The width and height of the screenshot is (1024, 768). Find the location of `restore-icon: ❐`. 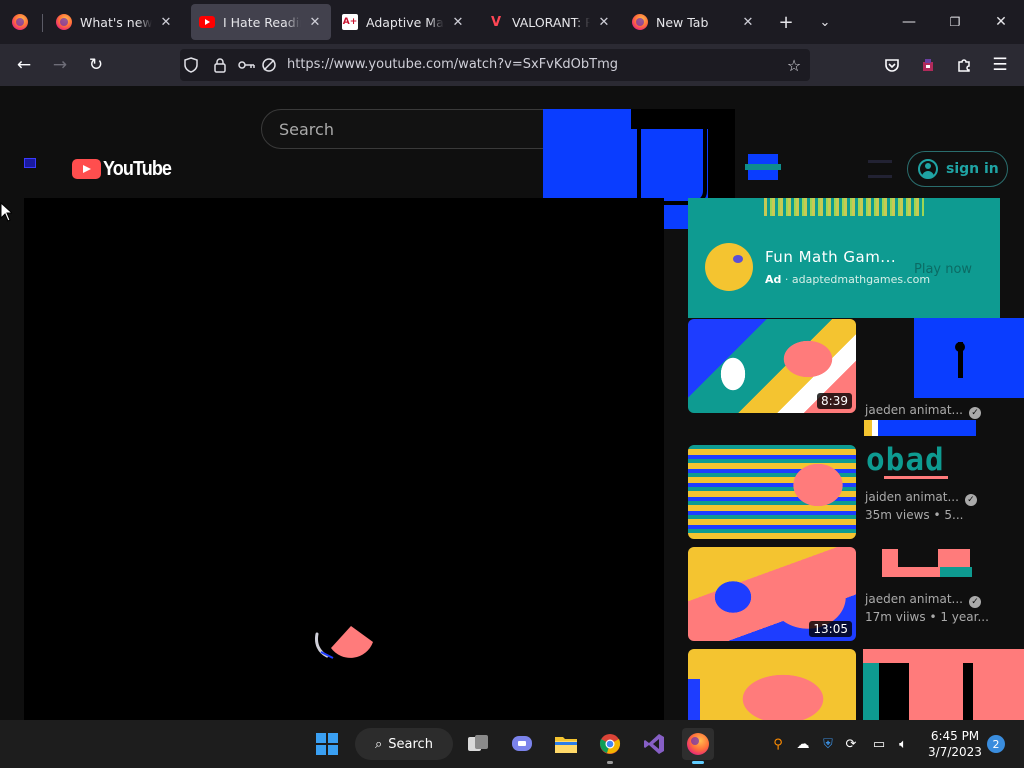

restore-icon: ❐ is located at coordinates (955, 22).